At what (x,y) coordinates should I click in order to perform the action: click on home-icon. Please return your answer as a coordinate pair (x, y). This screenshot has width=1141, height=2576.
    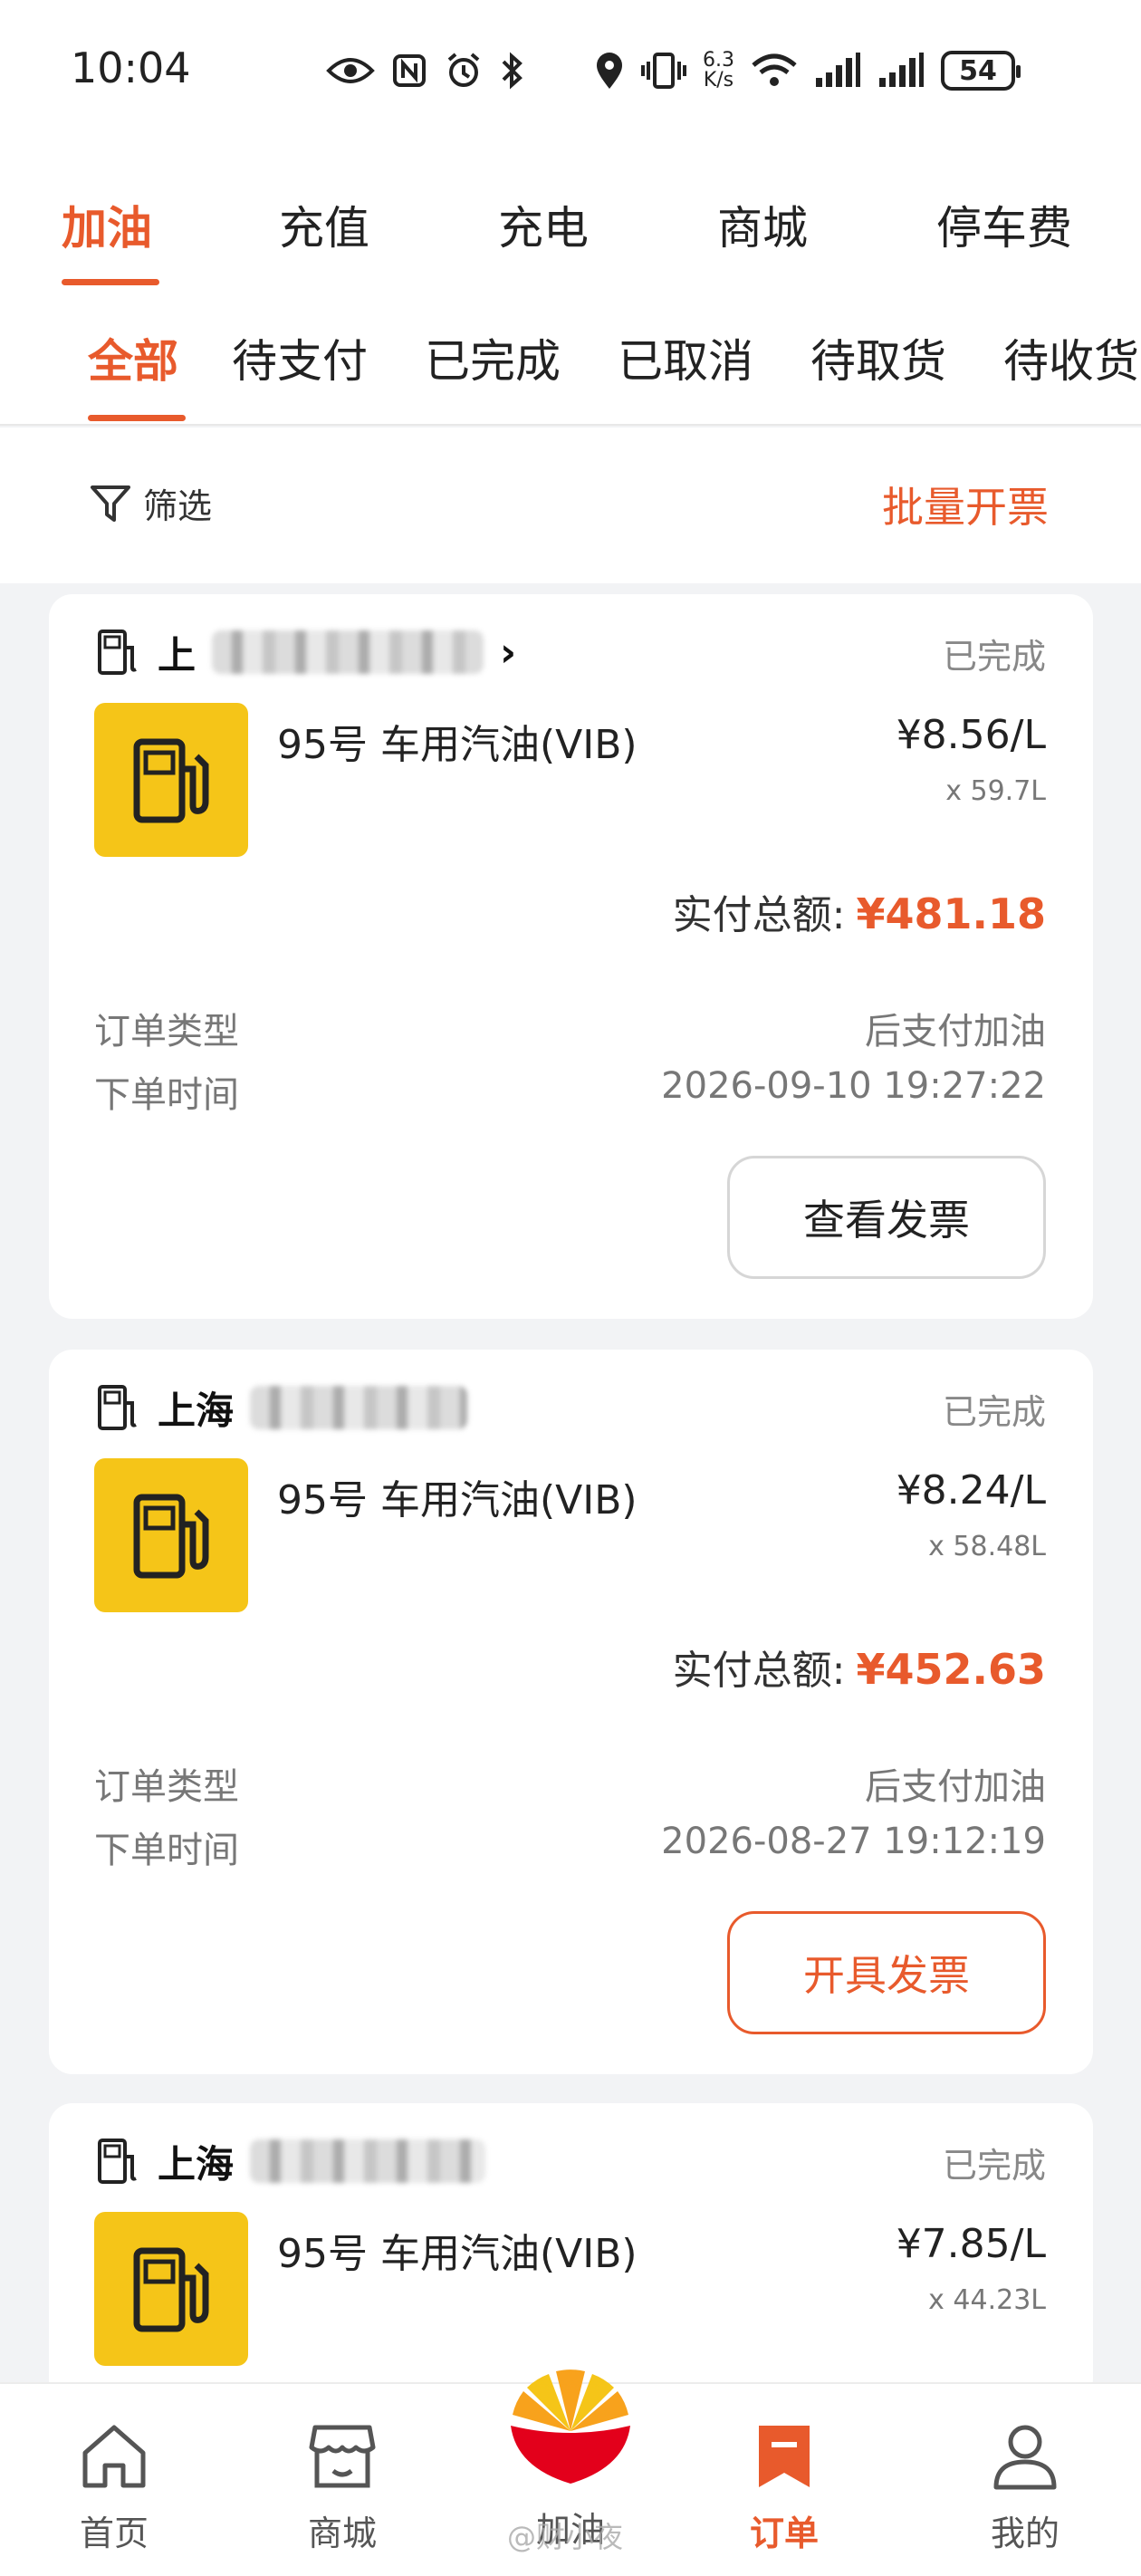
    Looking at the image, I should click on (114, 2456).